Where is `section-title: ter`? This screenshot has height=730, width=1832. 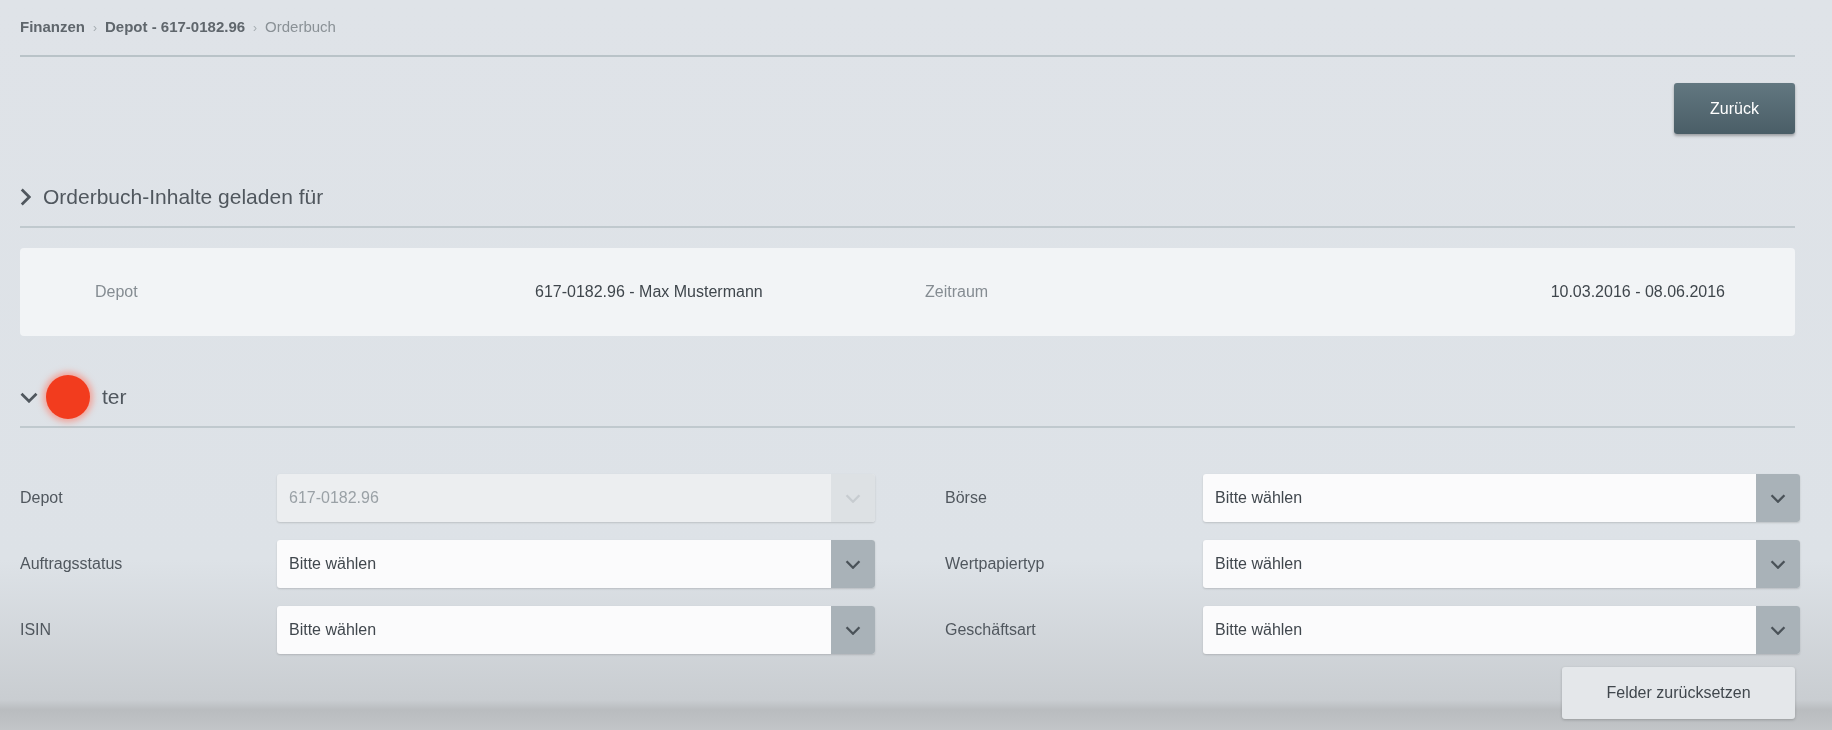
section-title: ter is located at coordinates (114, 397).